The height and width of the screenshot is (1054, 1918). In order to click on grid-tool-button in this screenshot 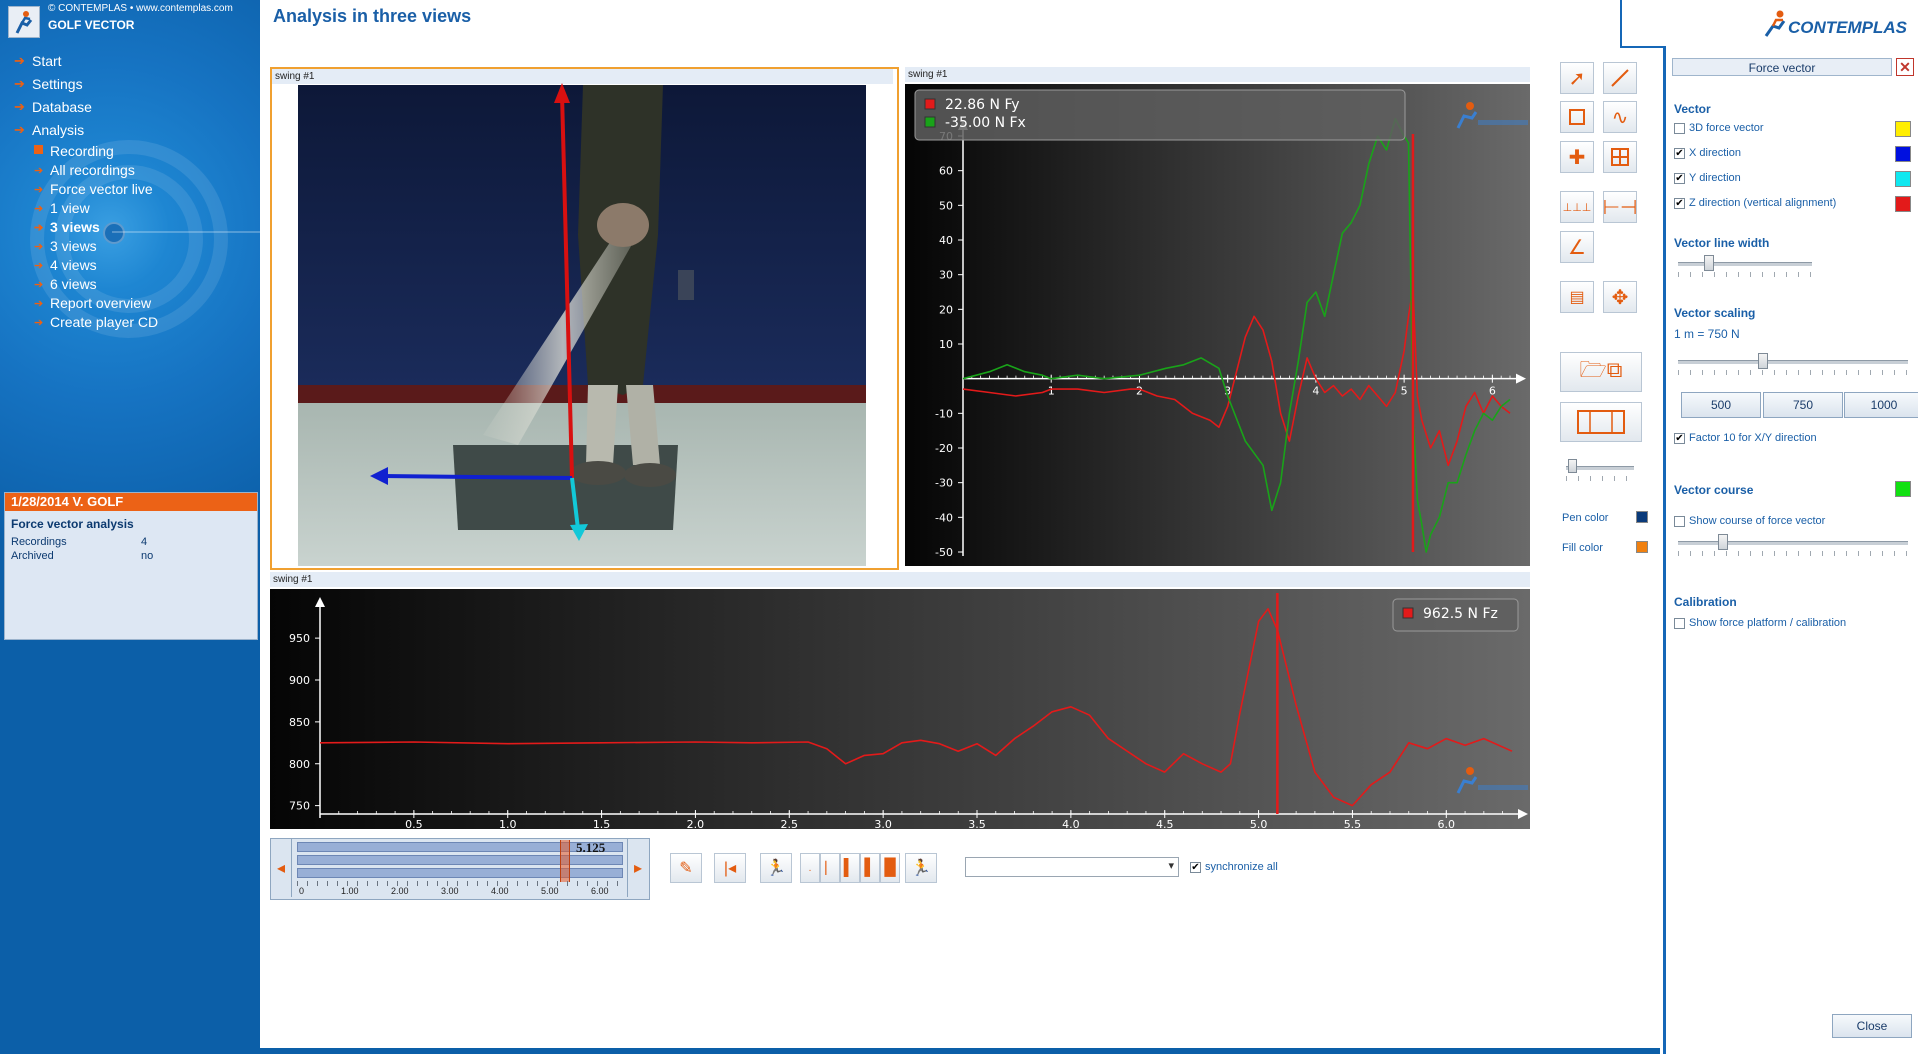, I will do `click(1620, 157)`.